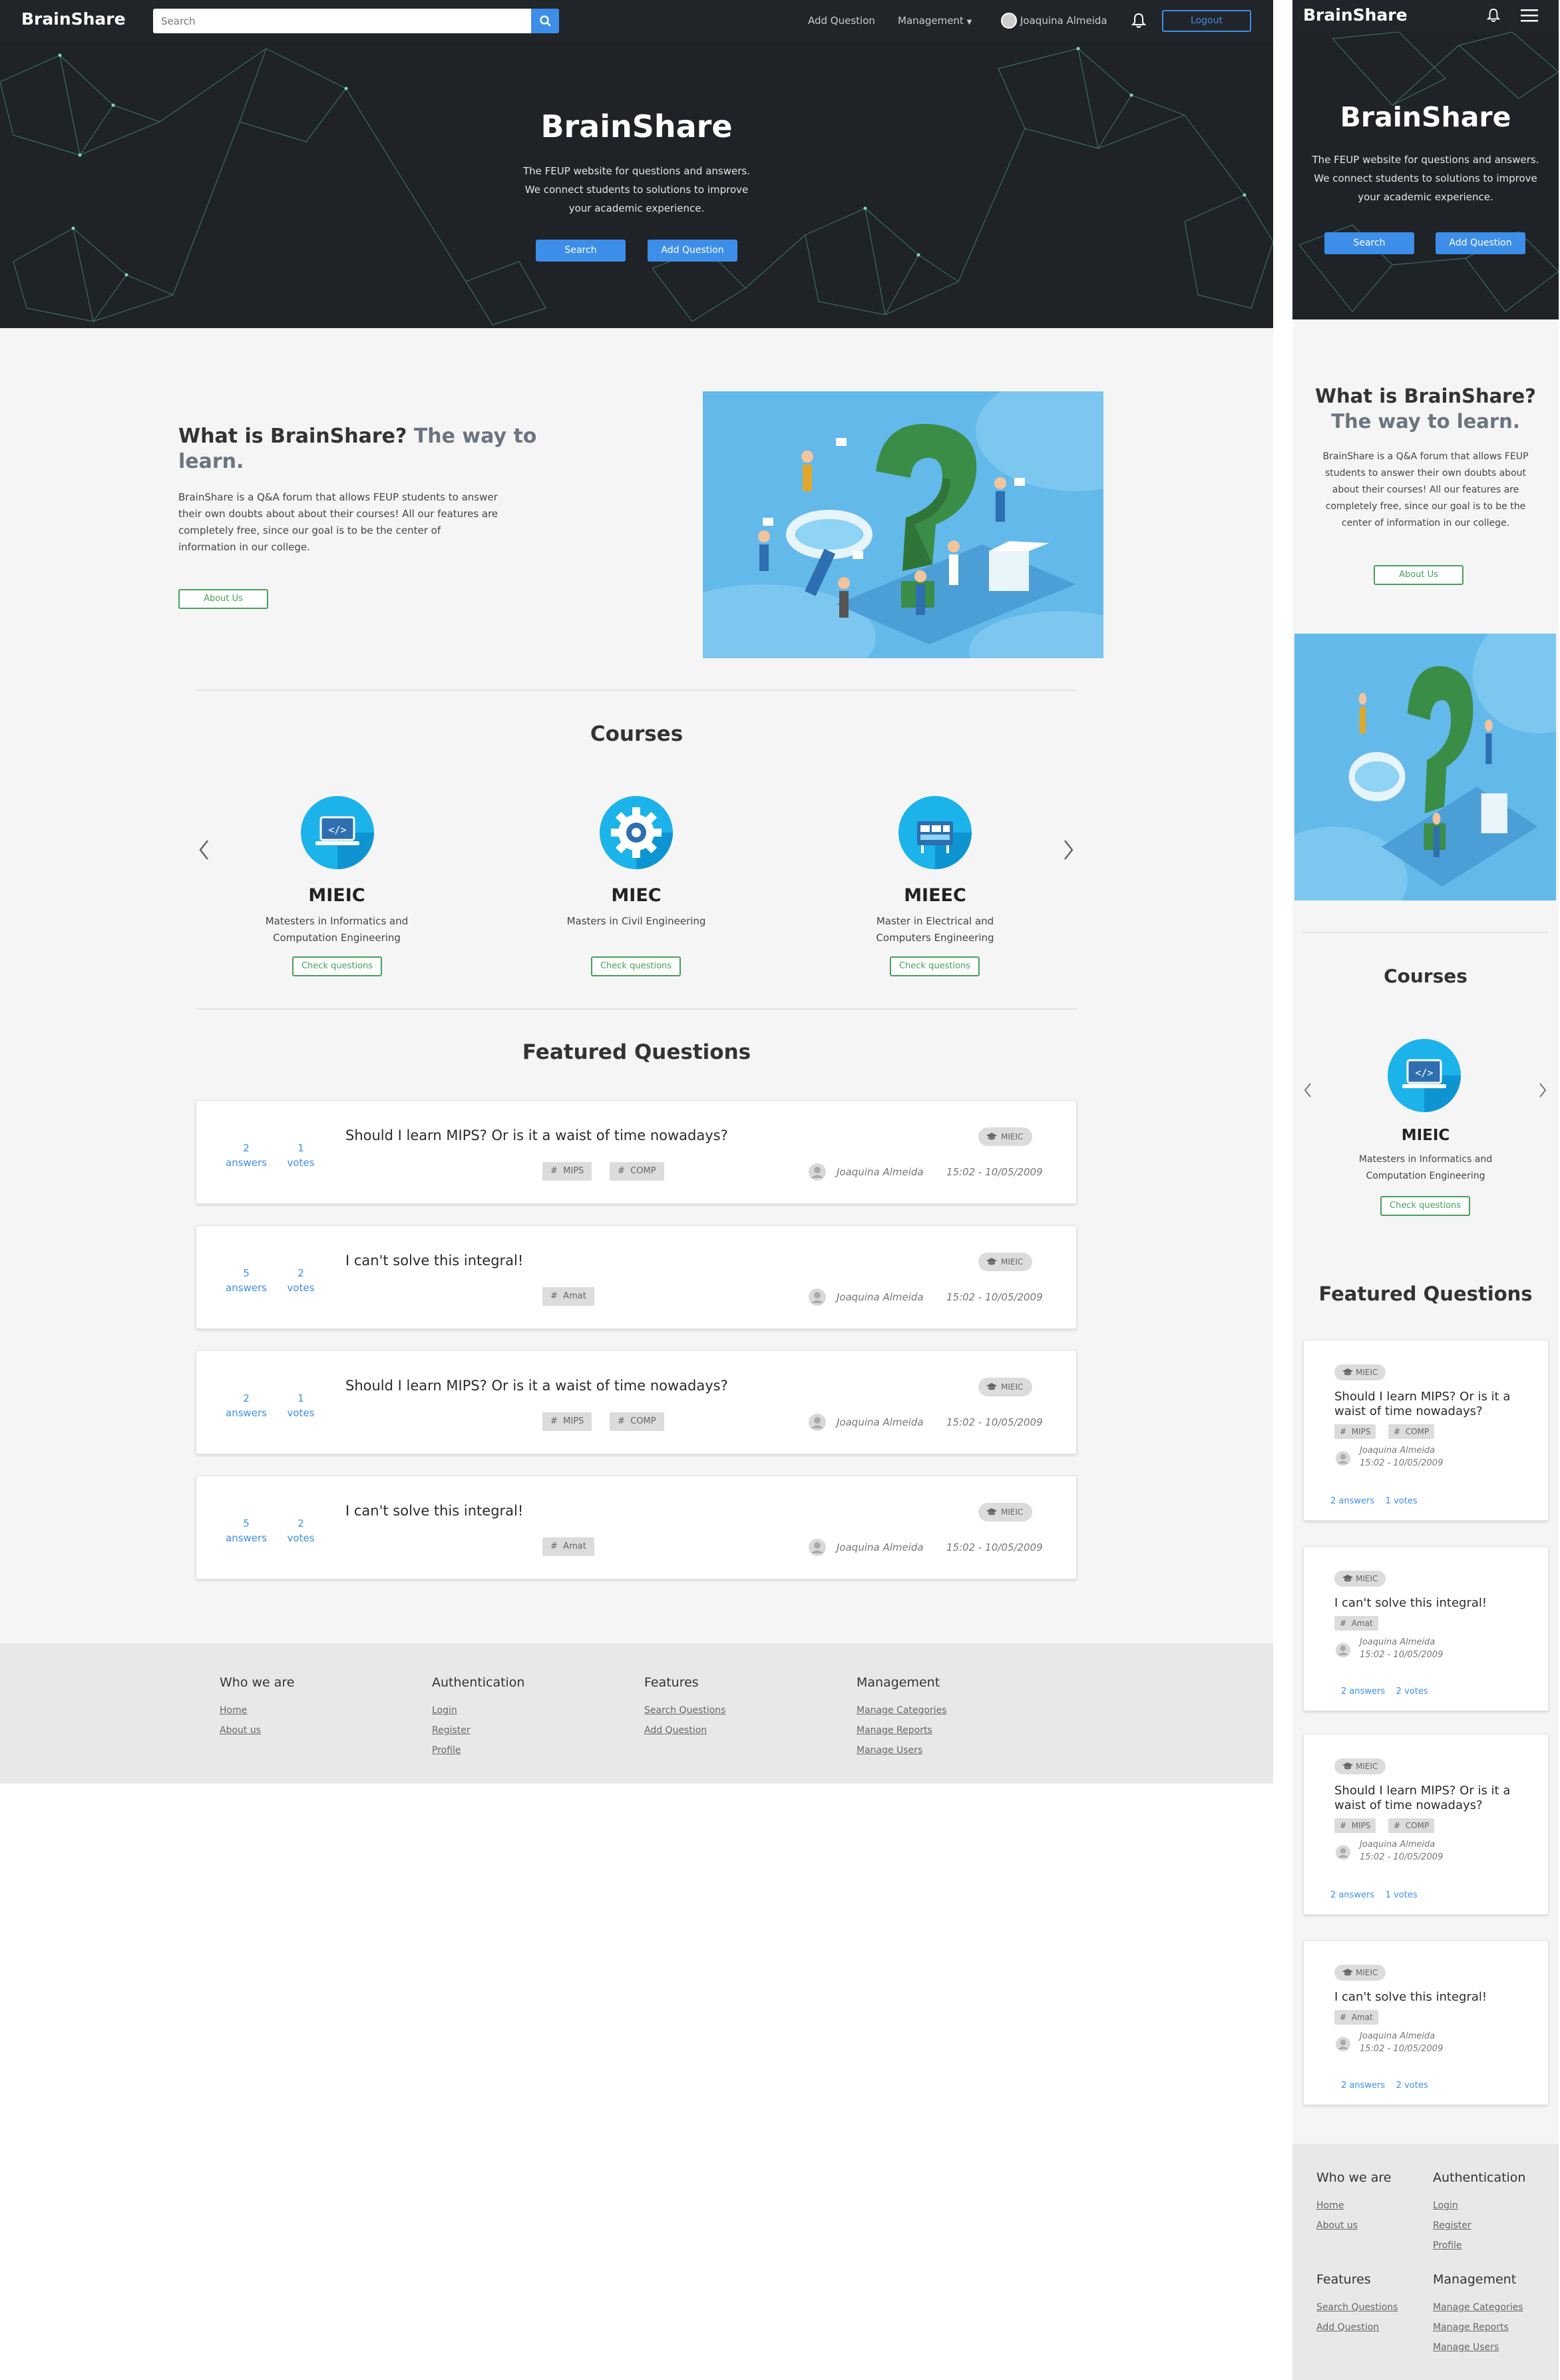  I want to click on course-description-line: Matesters in Informatics and, so click(1425, 1159).